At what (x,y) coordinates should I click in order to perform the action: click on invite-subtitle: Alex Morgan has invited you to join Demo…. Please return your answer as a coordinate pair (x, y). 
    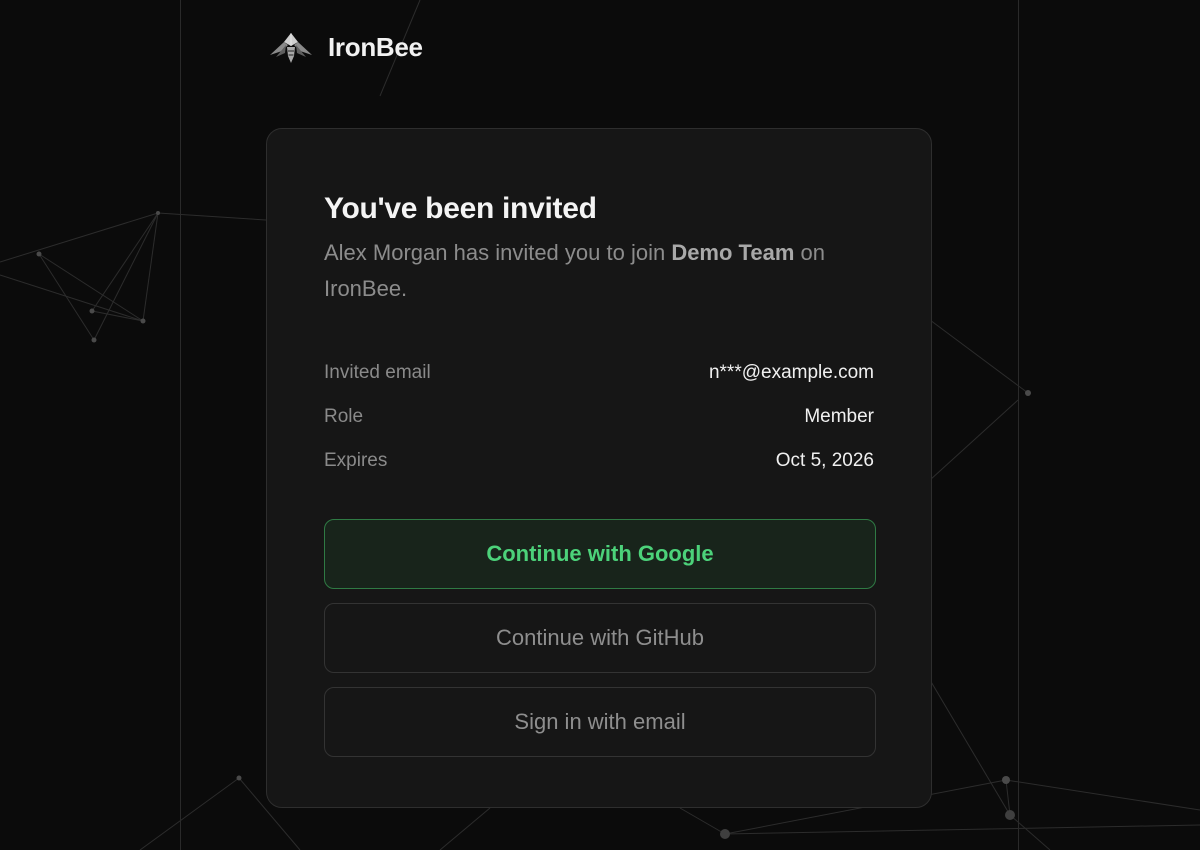
    Looking at the image, I should click on (599, 271).